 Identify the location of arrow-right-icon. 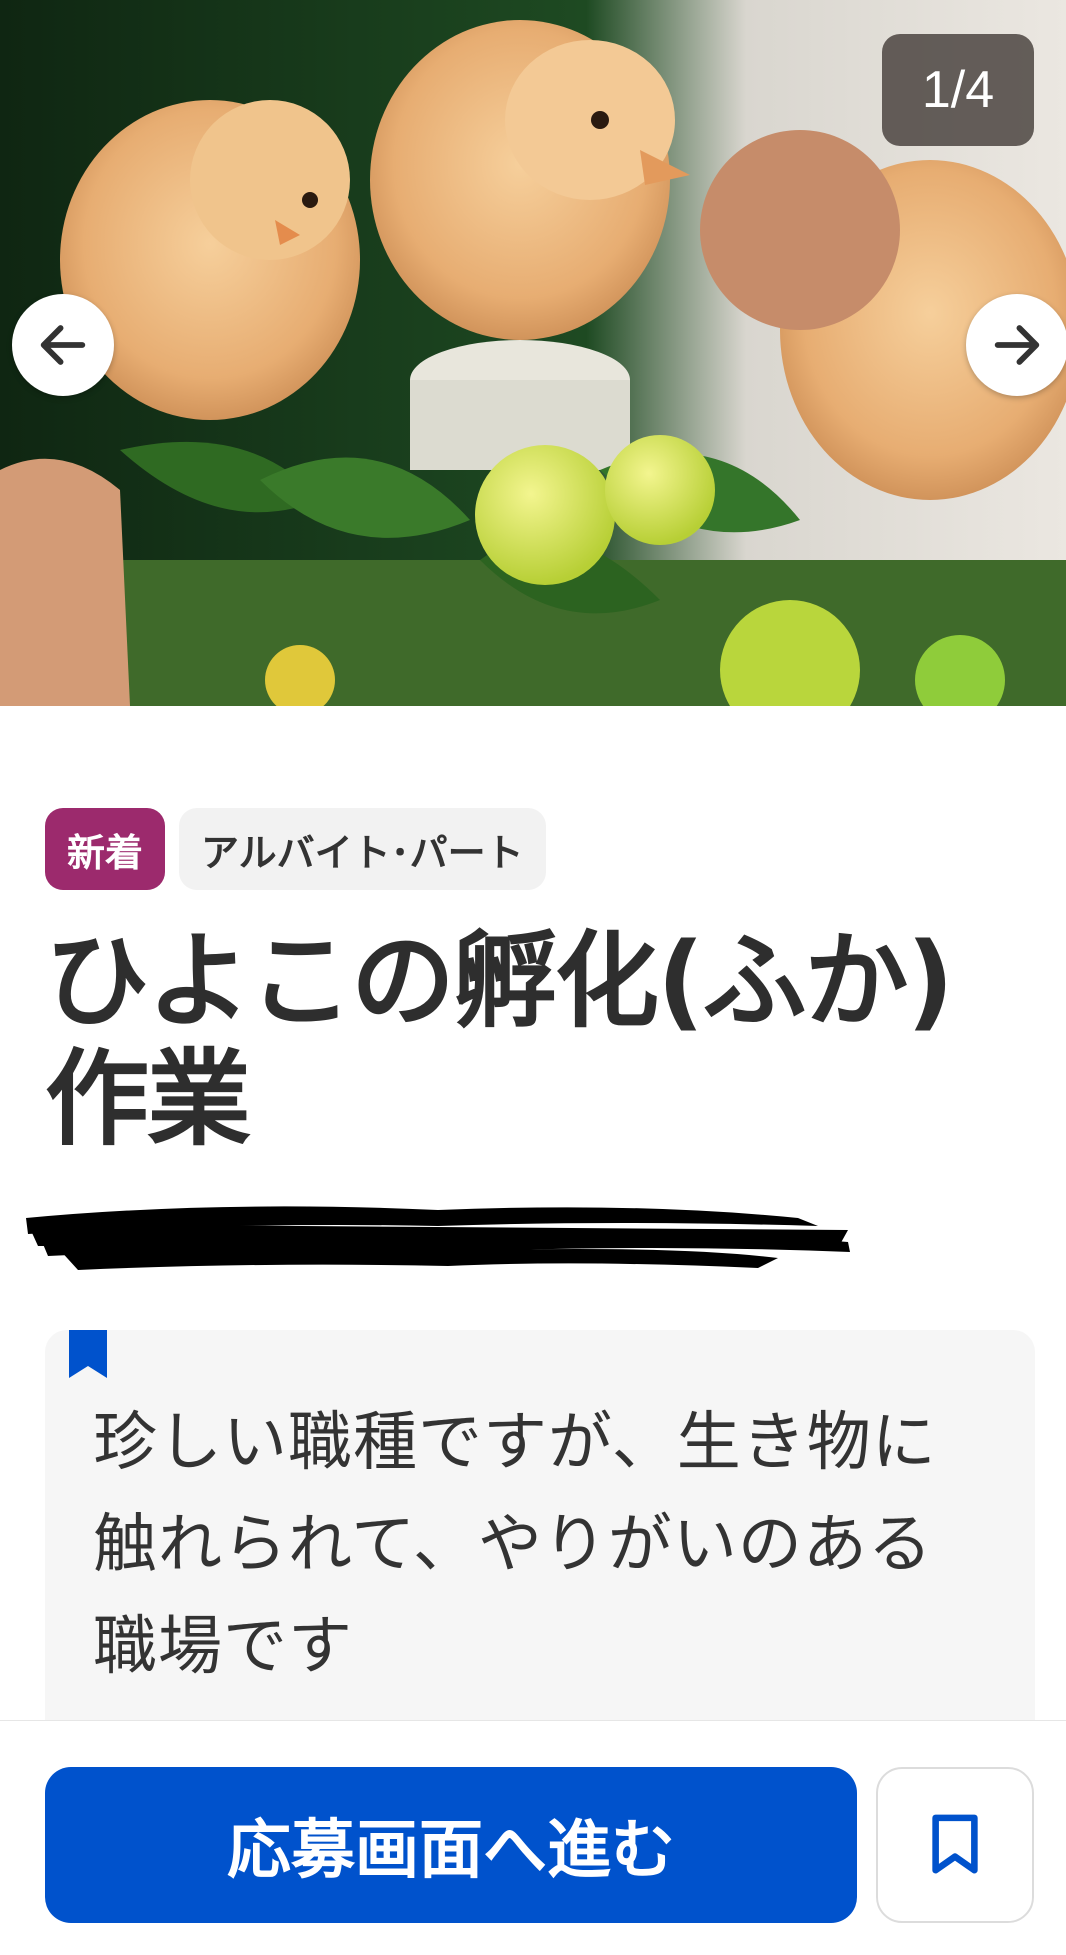
(1017, 345).